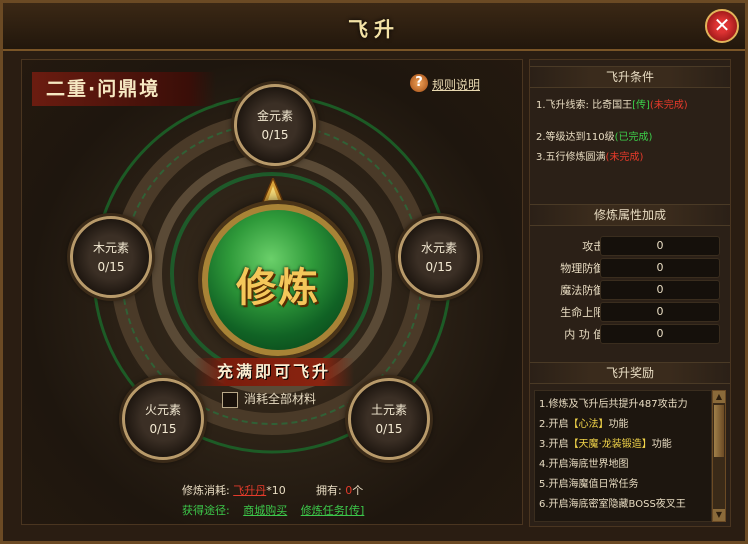  What do you see at coordinates (230, 399) in the screenshot?
I see `consume-all-checkbox` at bounding box center [230, 399].